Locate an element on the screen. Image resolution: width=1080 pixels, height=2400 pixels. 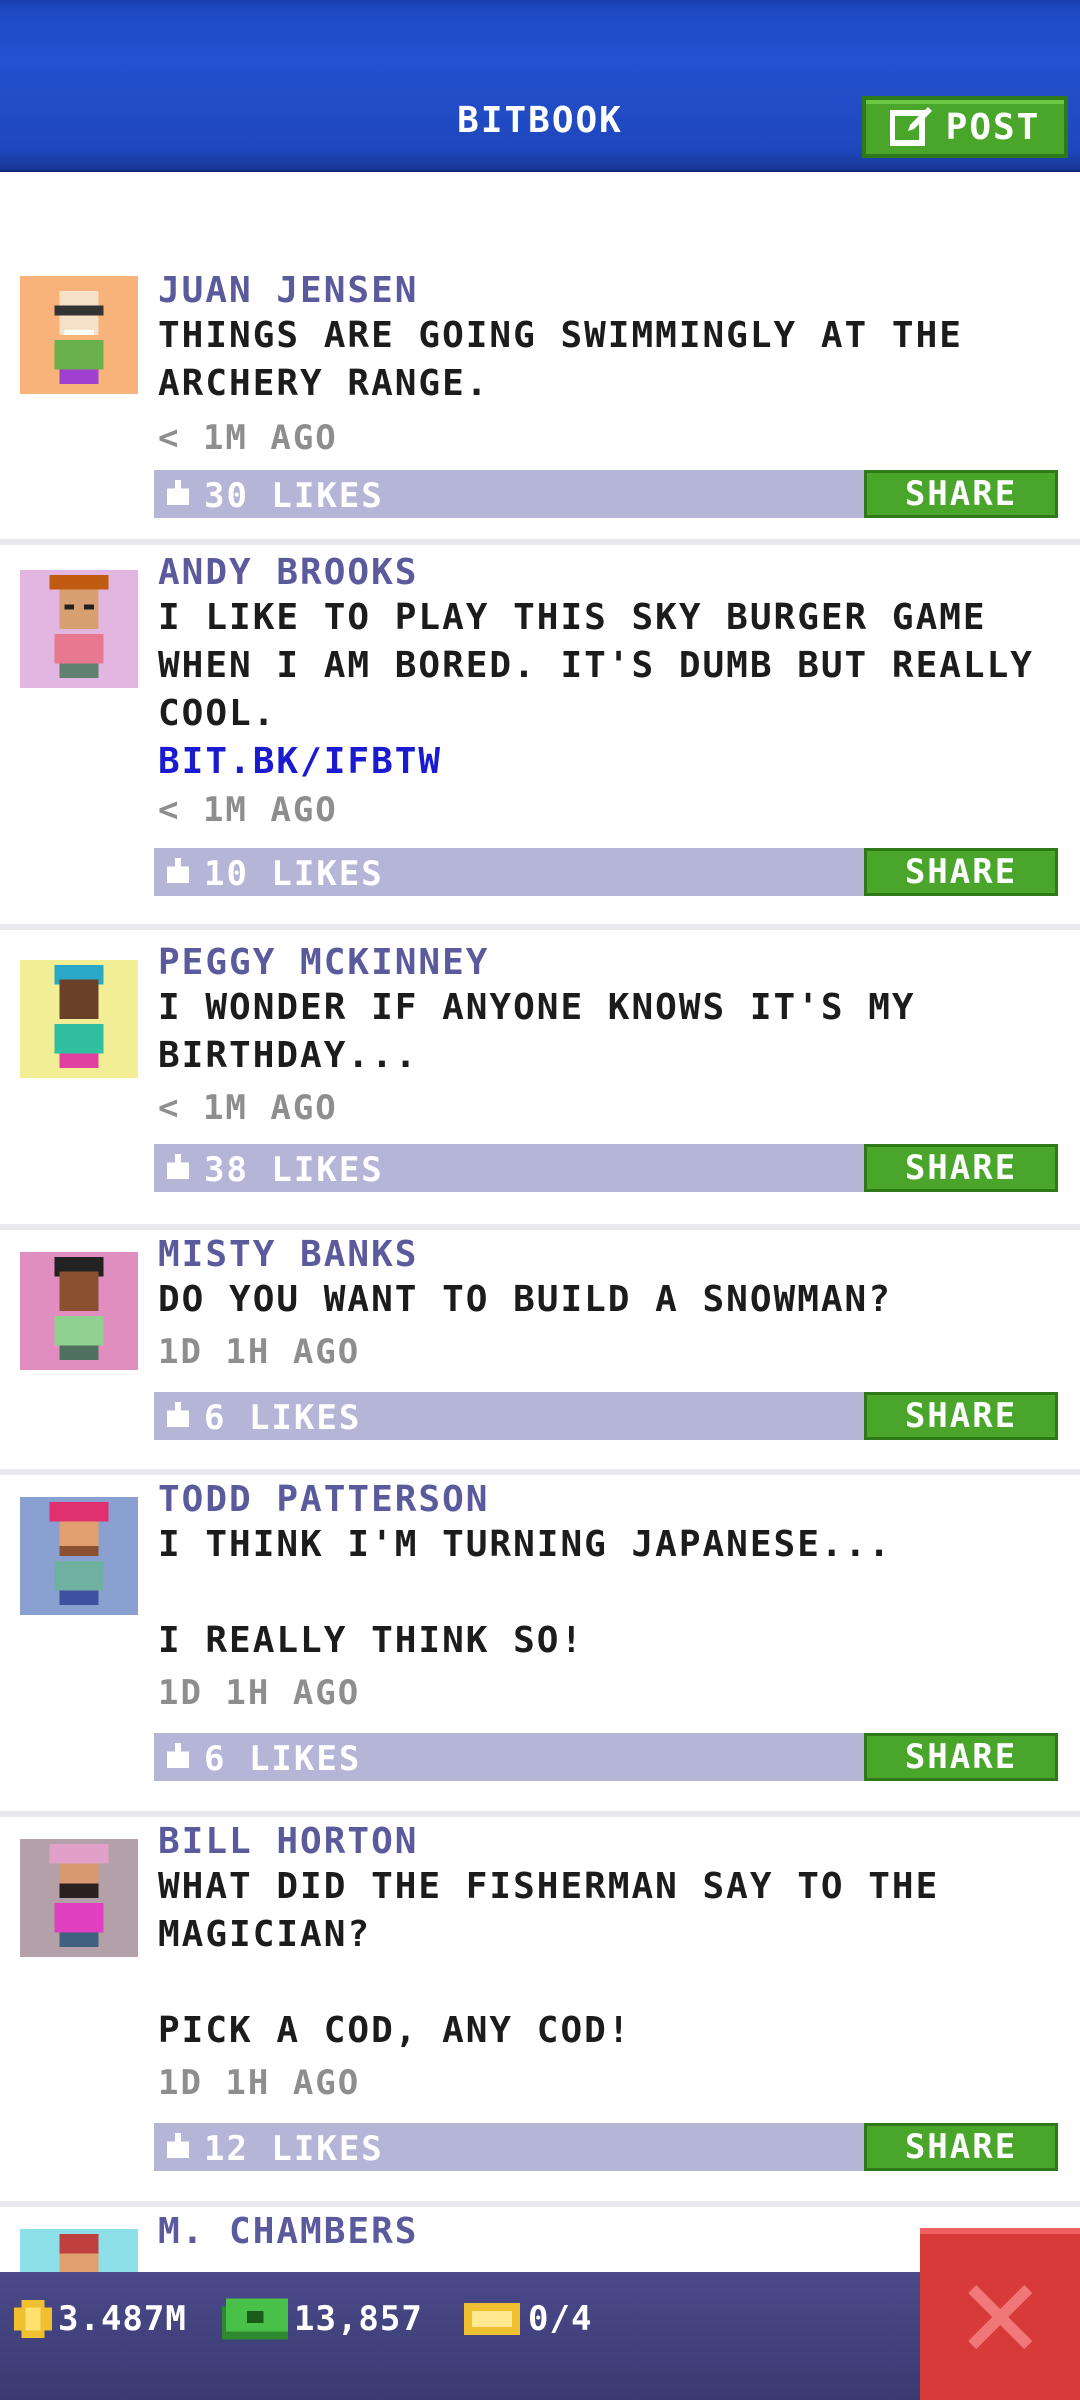
post-button: POST is located at coordinates (965, 127).